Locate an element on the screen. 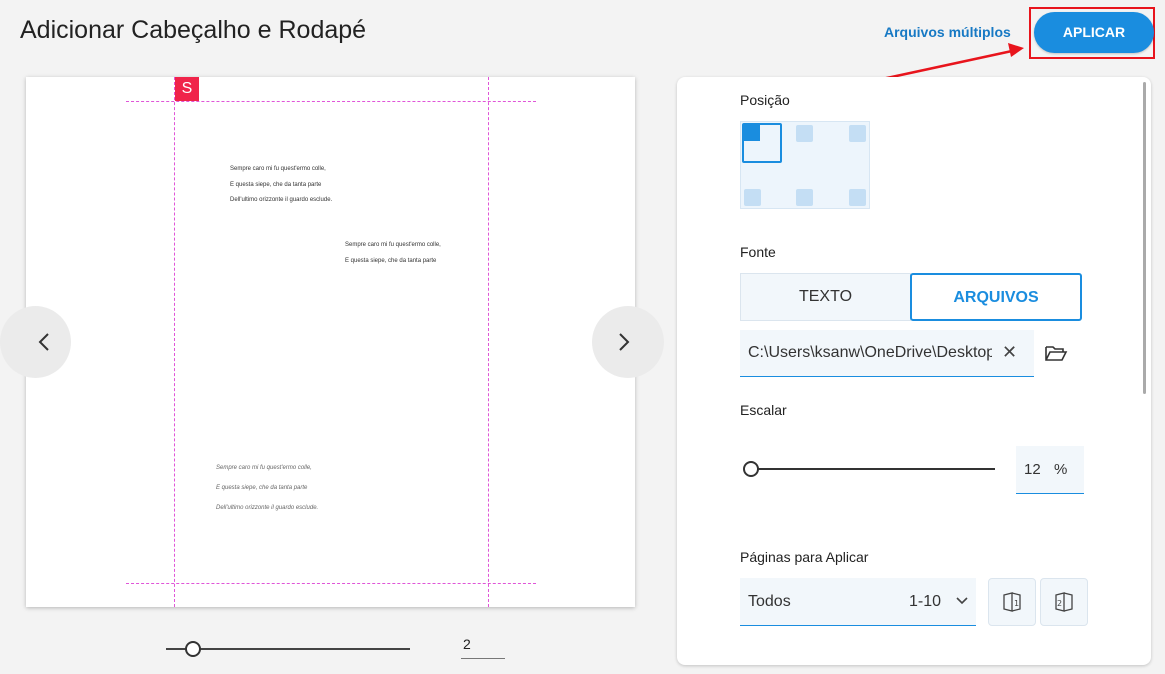 The image size is (1165, 674). close-icon: ✕ is located at coordinates (1009, 352).